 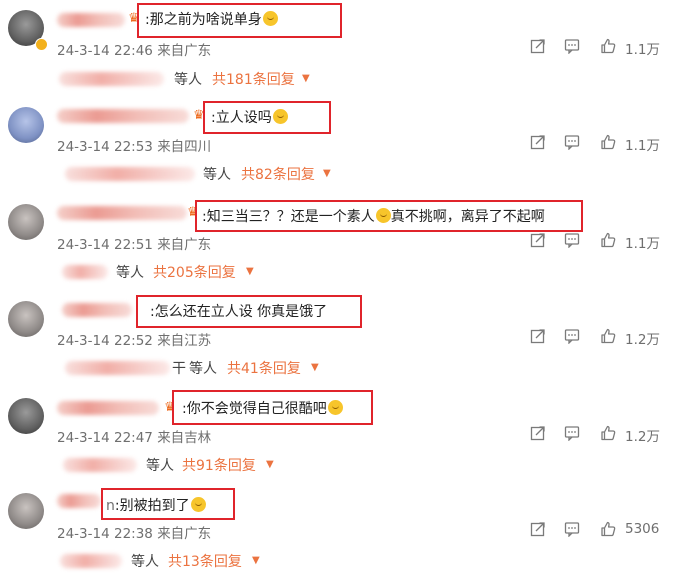 I want to click on reply-summary: 等人 共181条回复 ▼, so click(x=199, y=79).